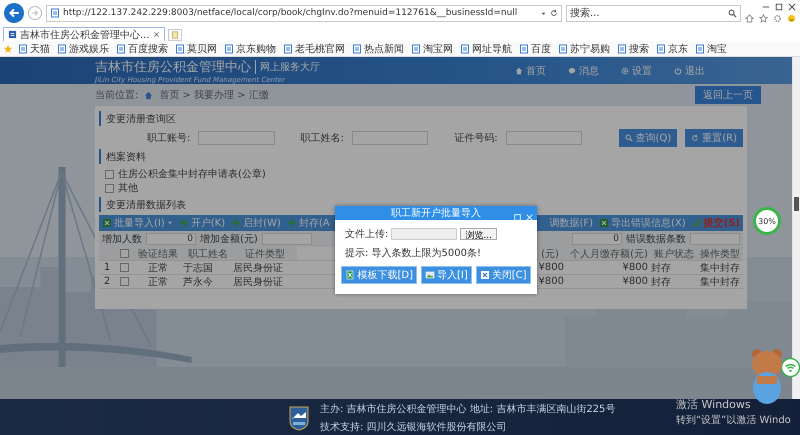 The height and width of the screenshot is (435, 800). Describe the element at coordinates (158, 254) in the screenshot. I see `column-header: 验证结果` at that location.